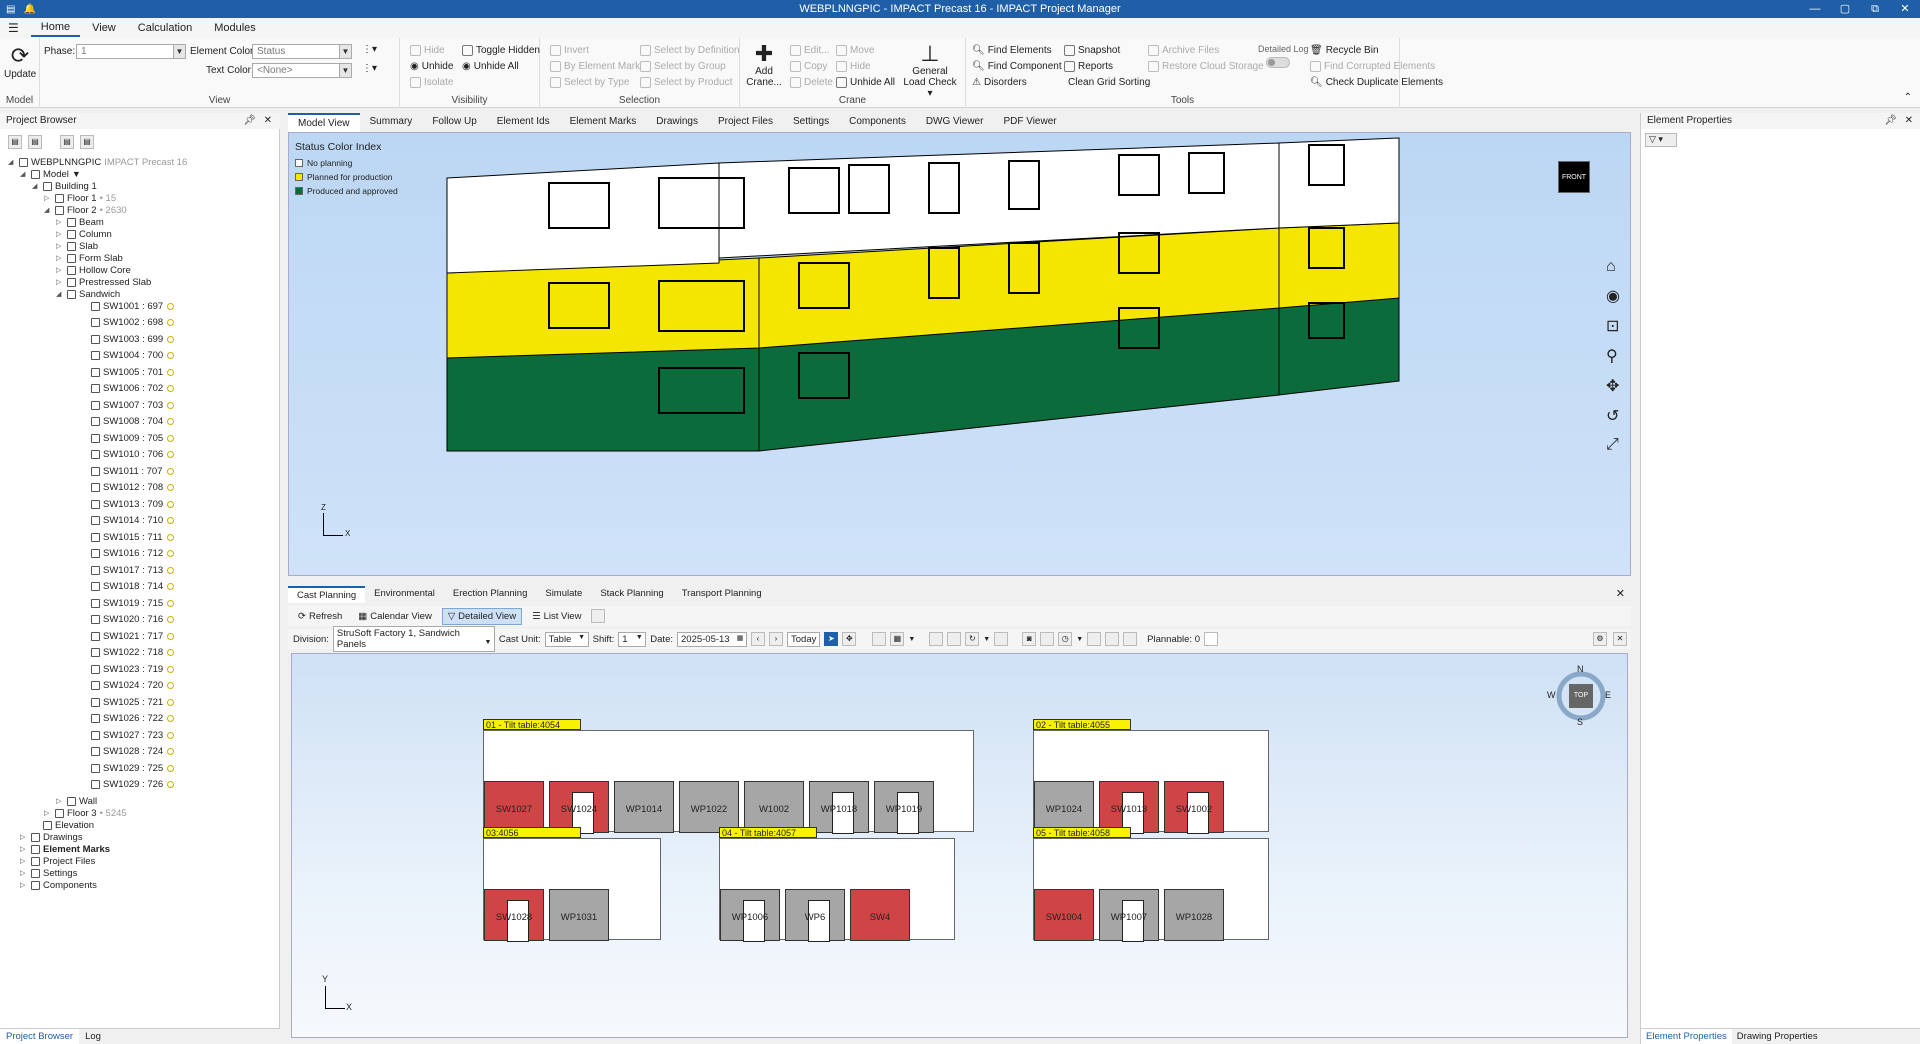  What do you see at coordinates (595, 66) in the screenshot?
I see `by-element-mark-button: By Element Mark` at bounding box center [595, 66].